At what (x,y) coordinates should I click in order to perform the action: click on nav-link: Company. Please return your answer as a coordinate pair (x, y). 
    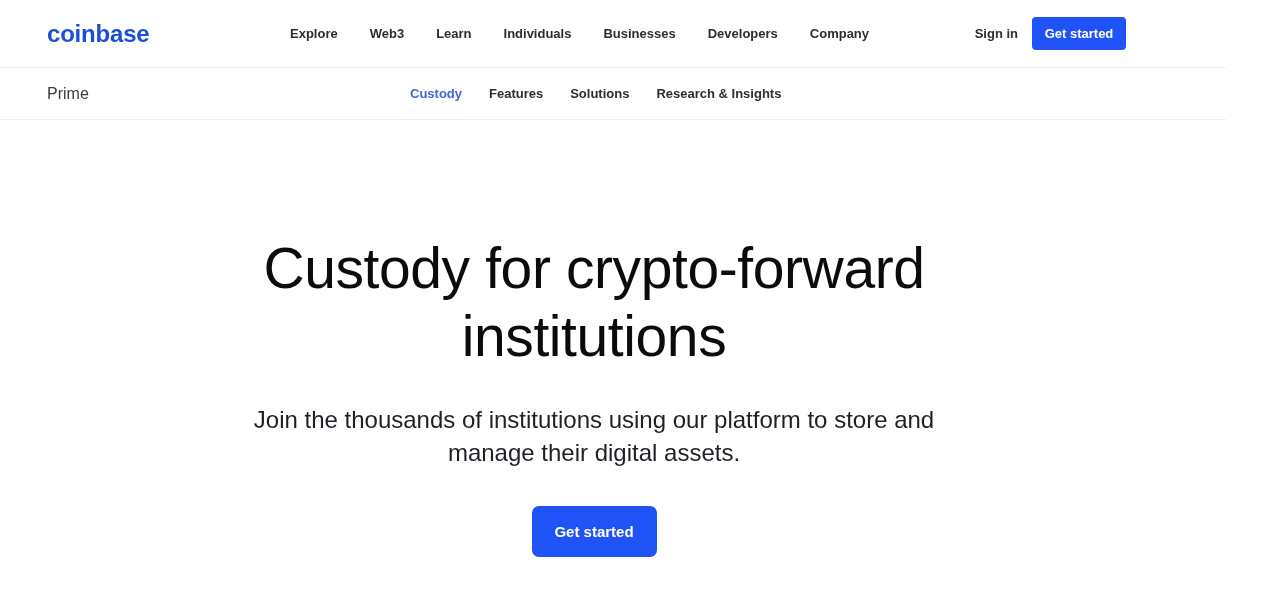
    Looking at the image, I should click on (839, 33).